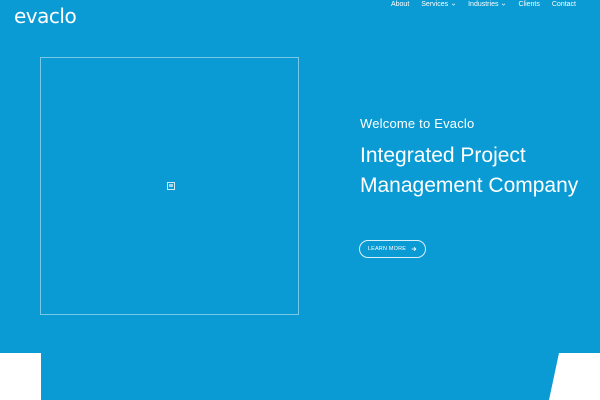 This screenshot has width=600, height=400. What do you see at coordinates (387, 249) in the screenshot?
I see `learn-more-label: LEARN MORE` at bounding box center [387, 249].